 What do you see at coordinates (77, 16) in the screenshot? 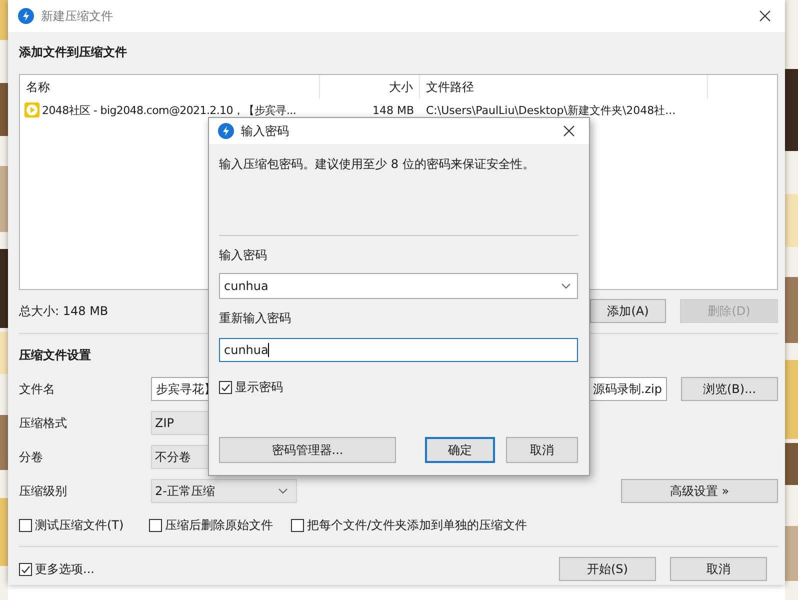
I see `window-title: 新建压缩文件` at bounding box center [77, 16].